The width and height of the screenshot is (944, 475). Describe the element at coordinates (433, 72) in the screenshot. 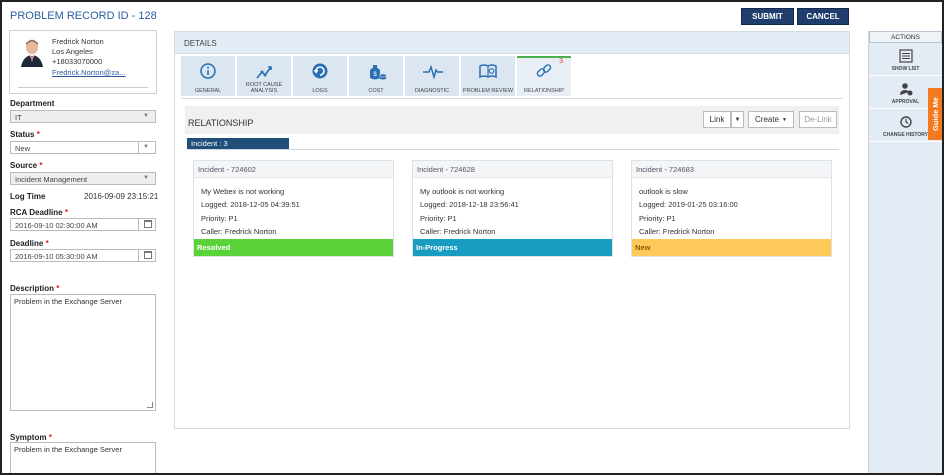

I see `diagnostic-icon` at that location.